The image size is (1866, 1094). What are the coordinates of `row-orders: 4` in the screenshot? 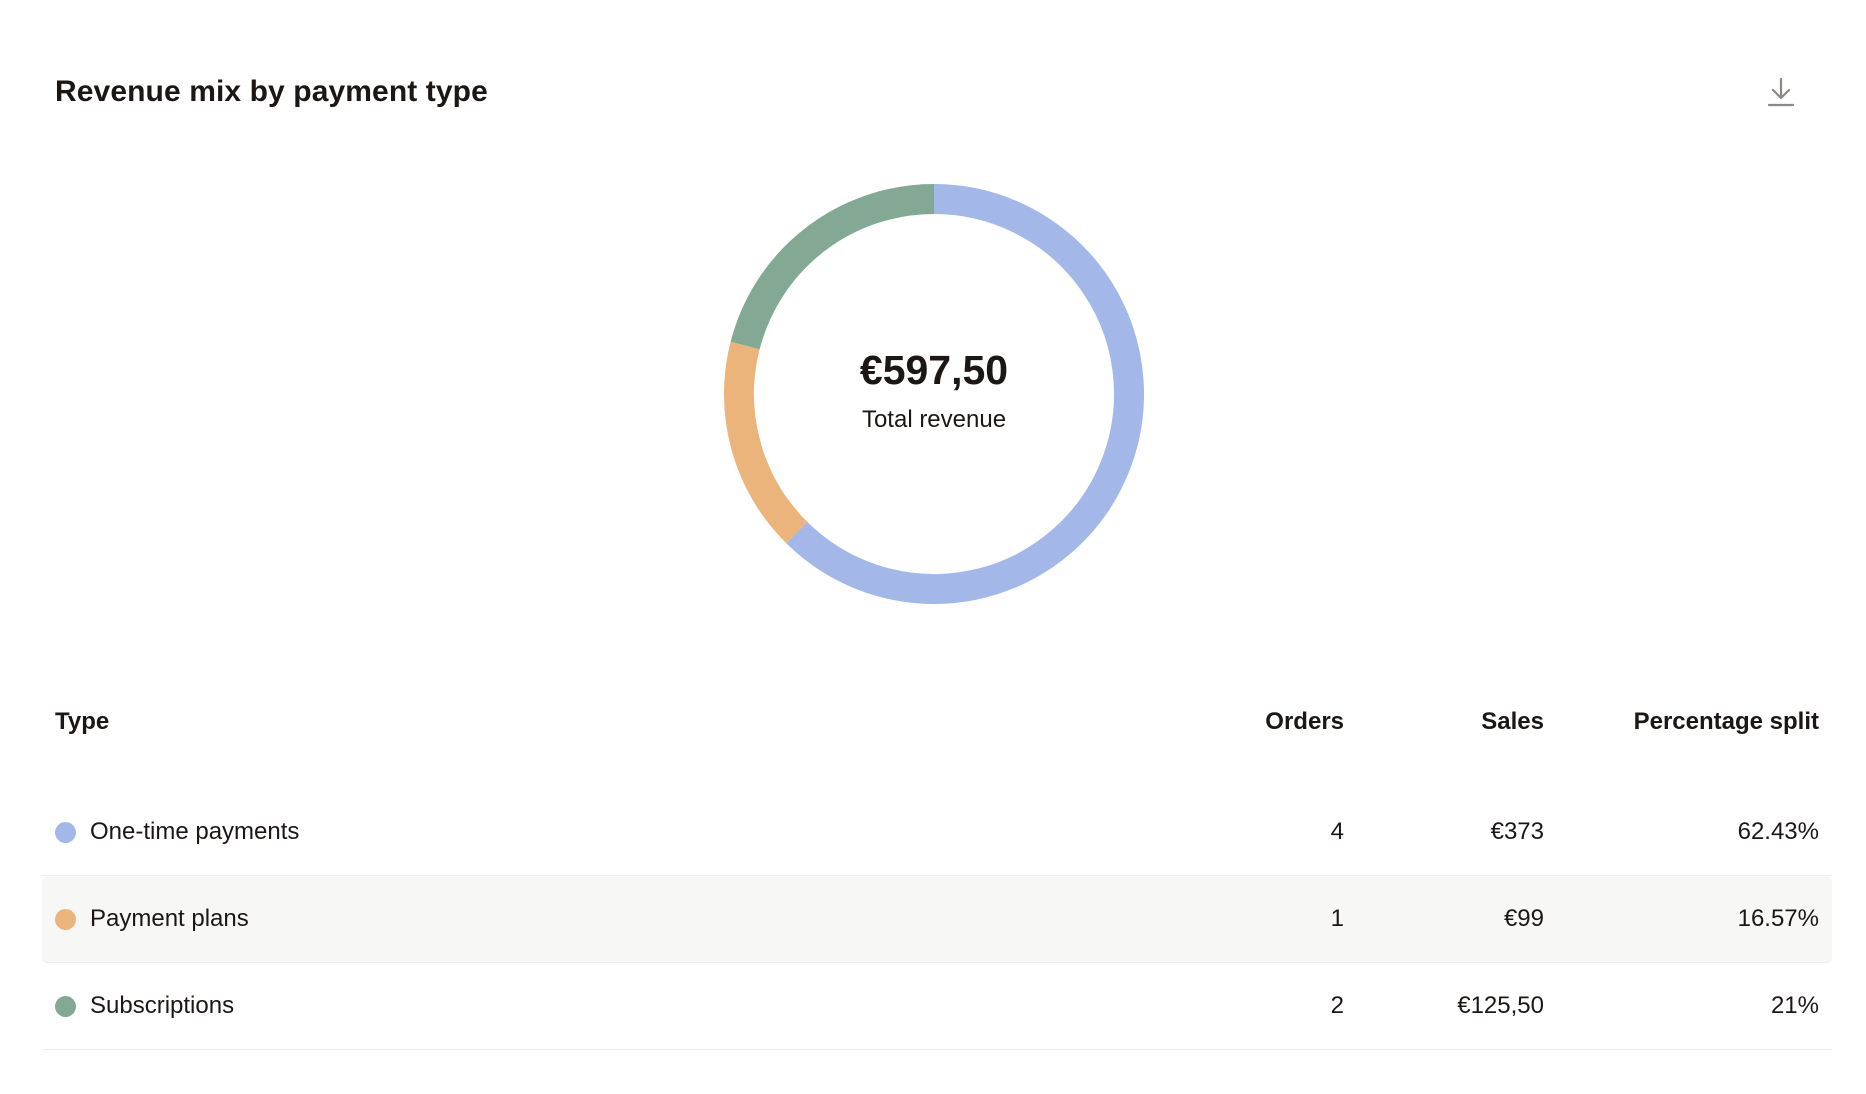 It's located at (1337, 831).